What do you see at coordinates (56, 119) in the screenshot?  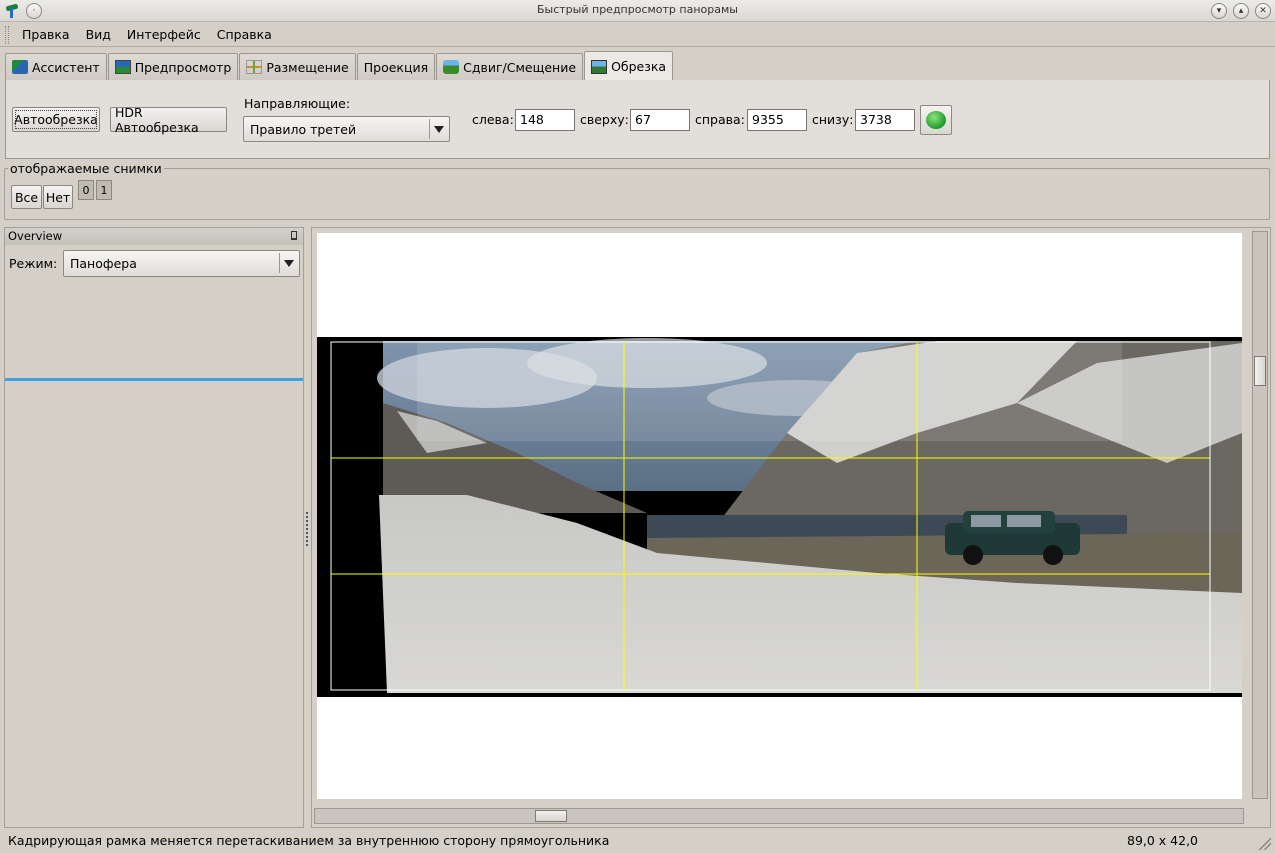 I see `autocrop-button: Автообрезка` at bounding box center [56, 119].